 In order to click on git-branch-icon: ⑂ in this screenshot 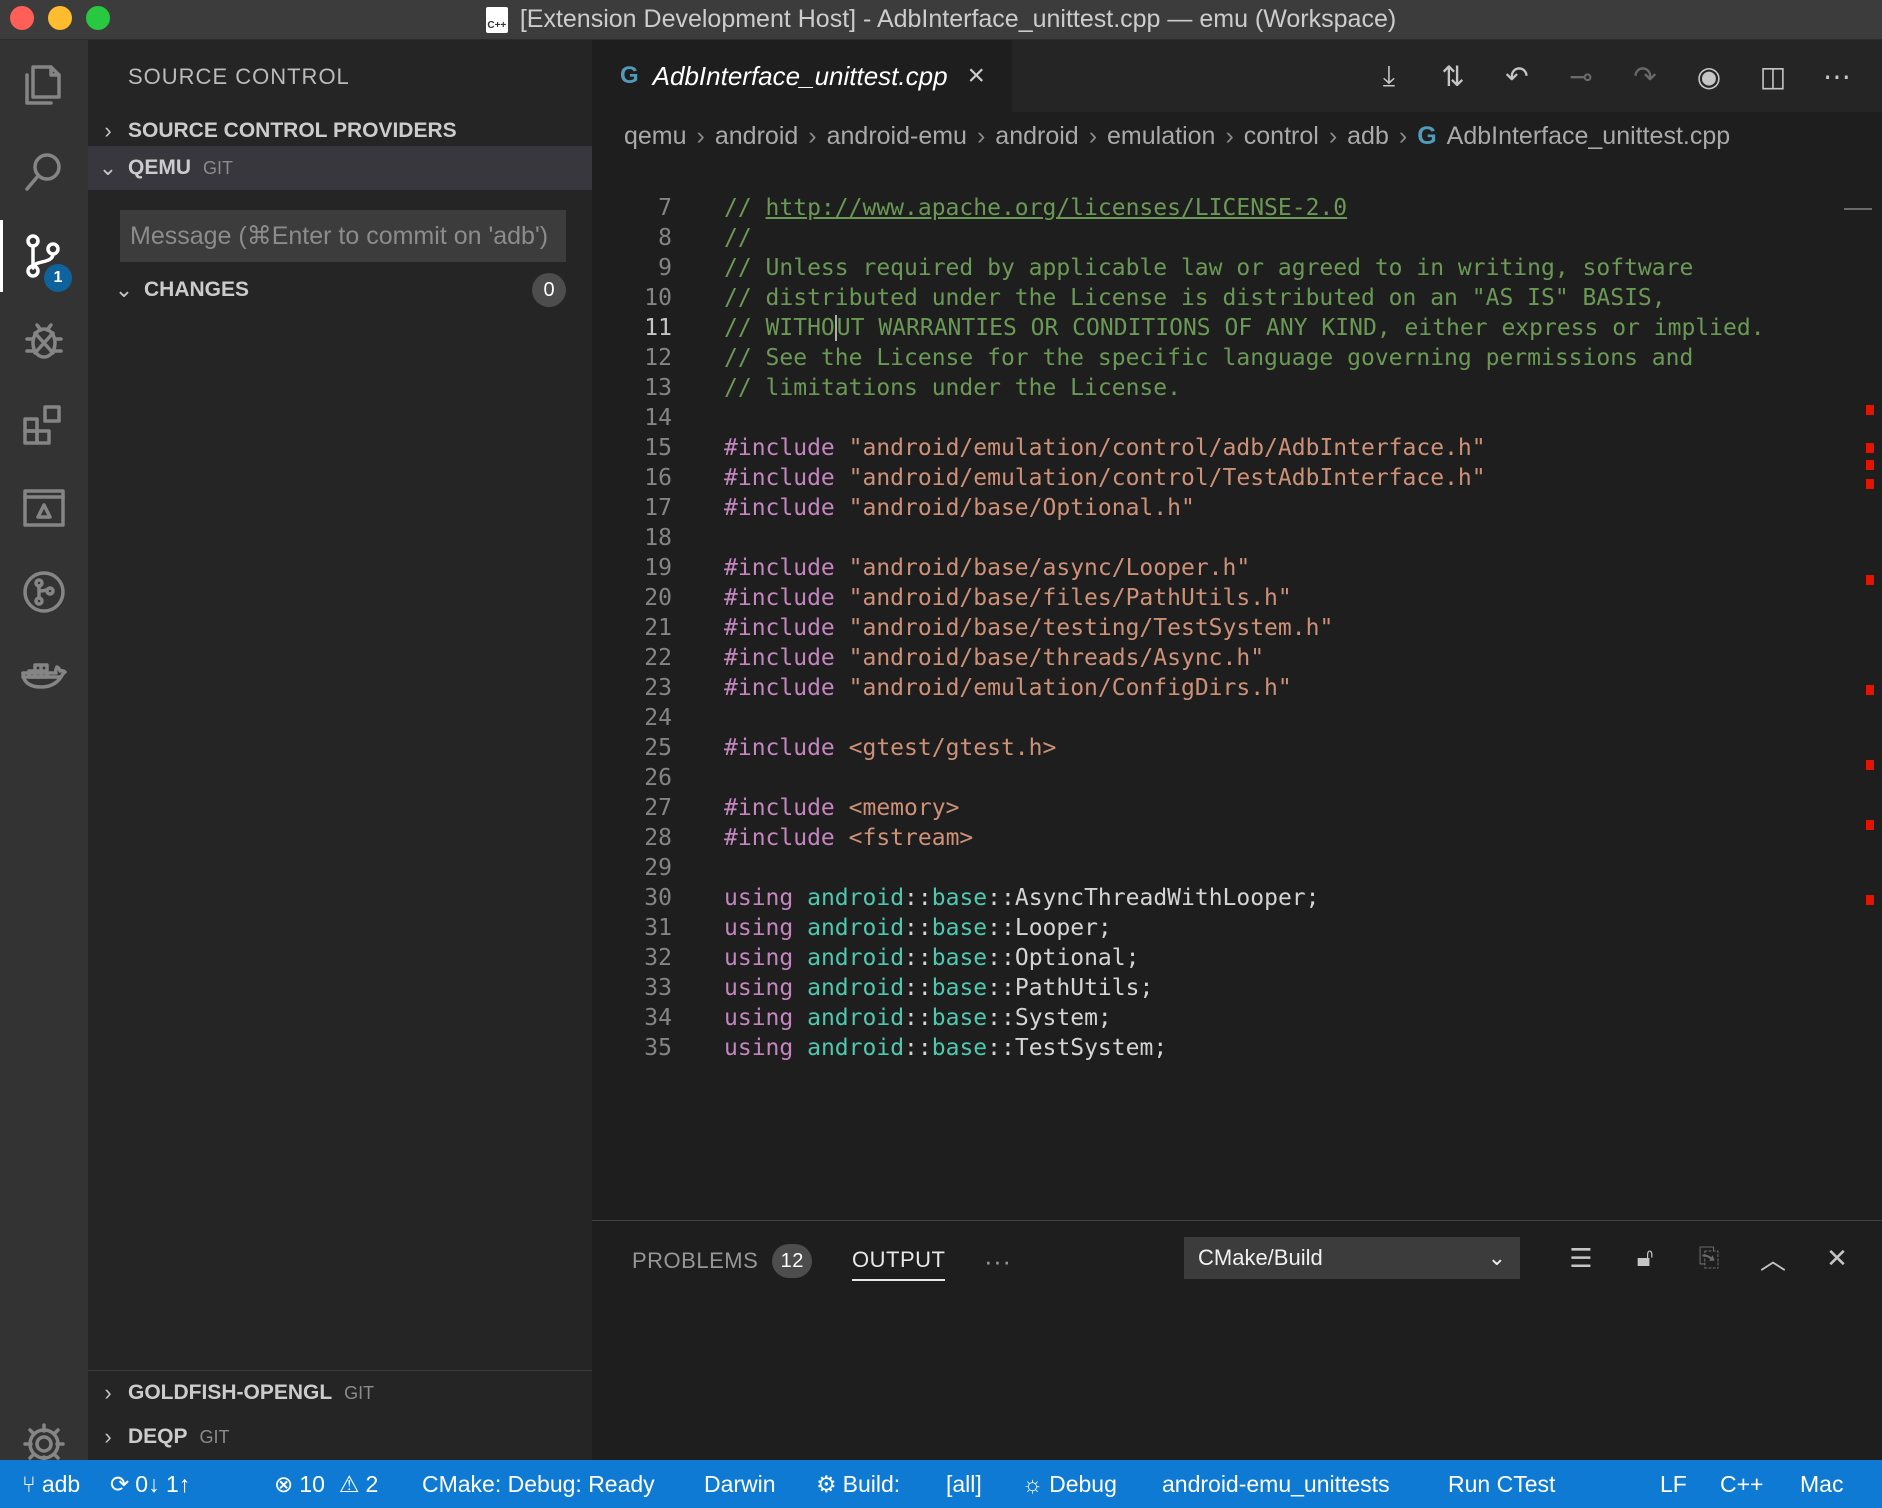, I will do `click(29, 1483)`.